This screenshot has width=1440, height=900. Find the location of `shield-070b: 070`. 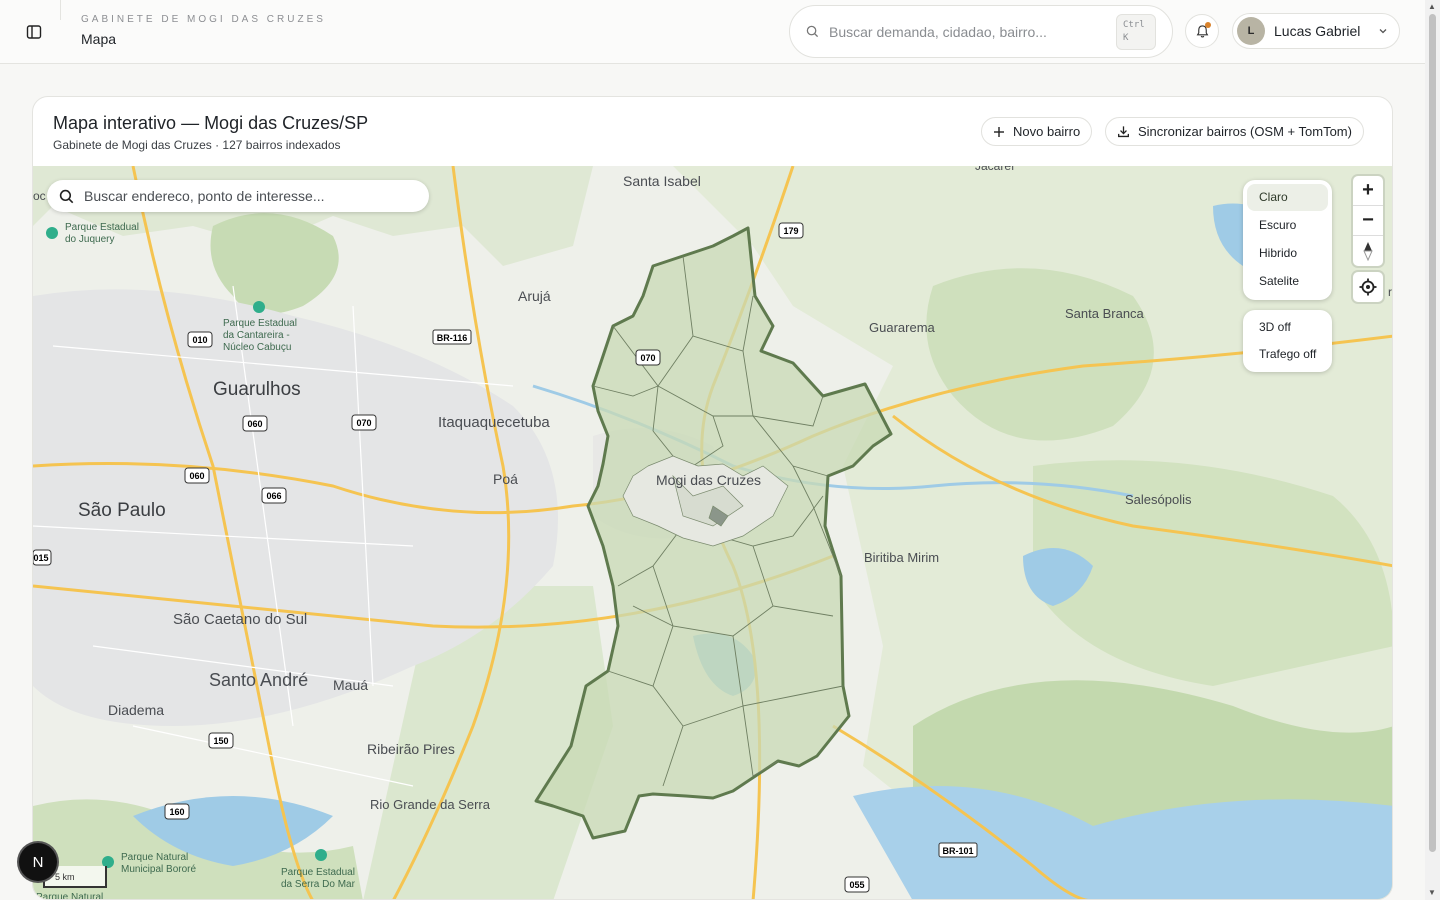

shield-070b: 070 is located at coordinates (364, 422).